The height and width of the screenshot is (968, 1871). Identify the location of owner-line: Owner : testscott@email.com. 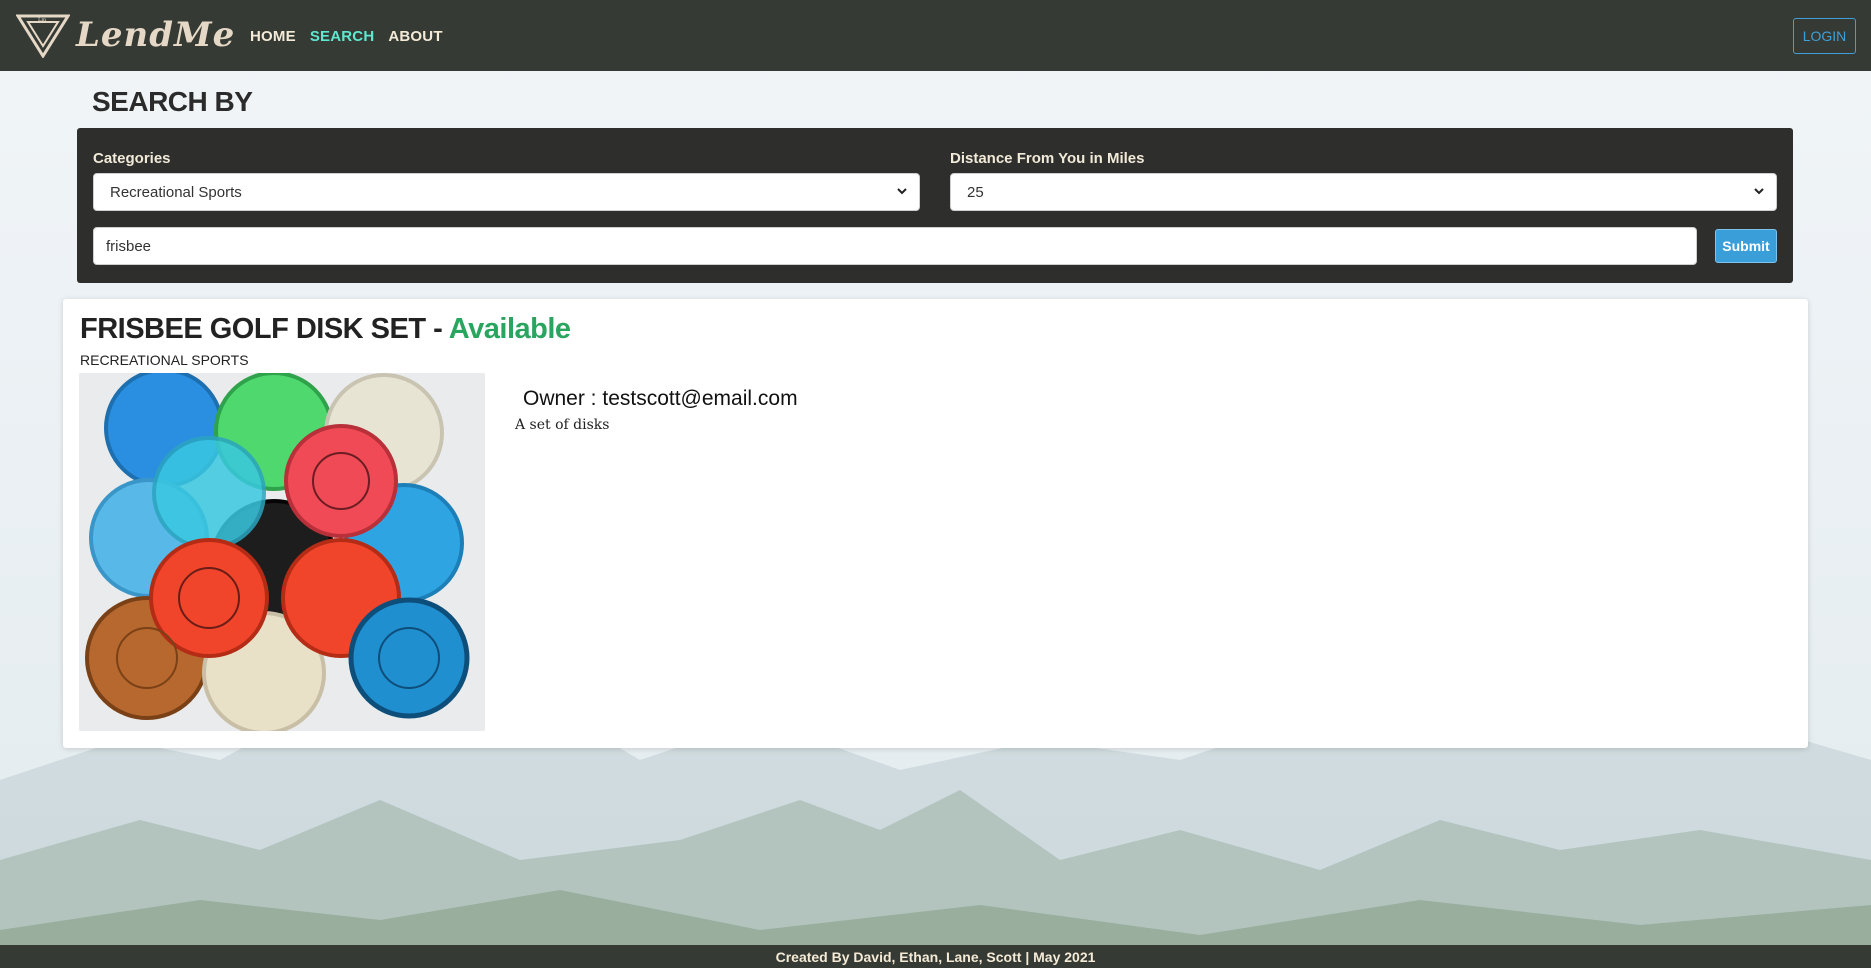
(660, 399).